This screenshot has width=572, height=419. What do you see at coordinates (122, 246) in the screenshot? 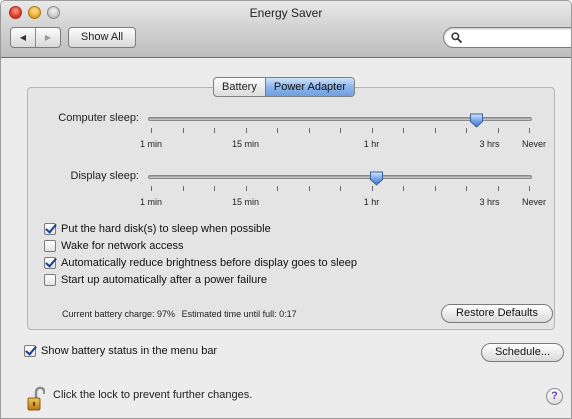
I see `option-label: Wake for network access` at bounding box center [122, 246].